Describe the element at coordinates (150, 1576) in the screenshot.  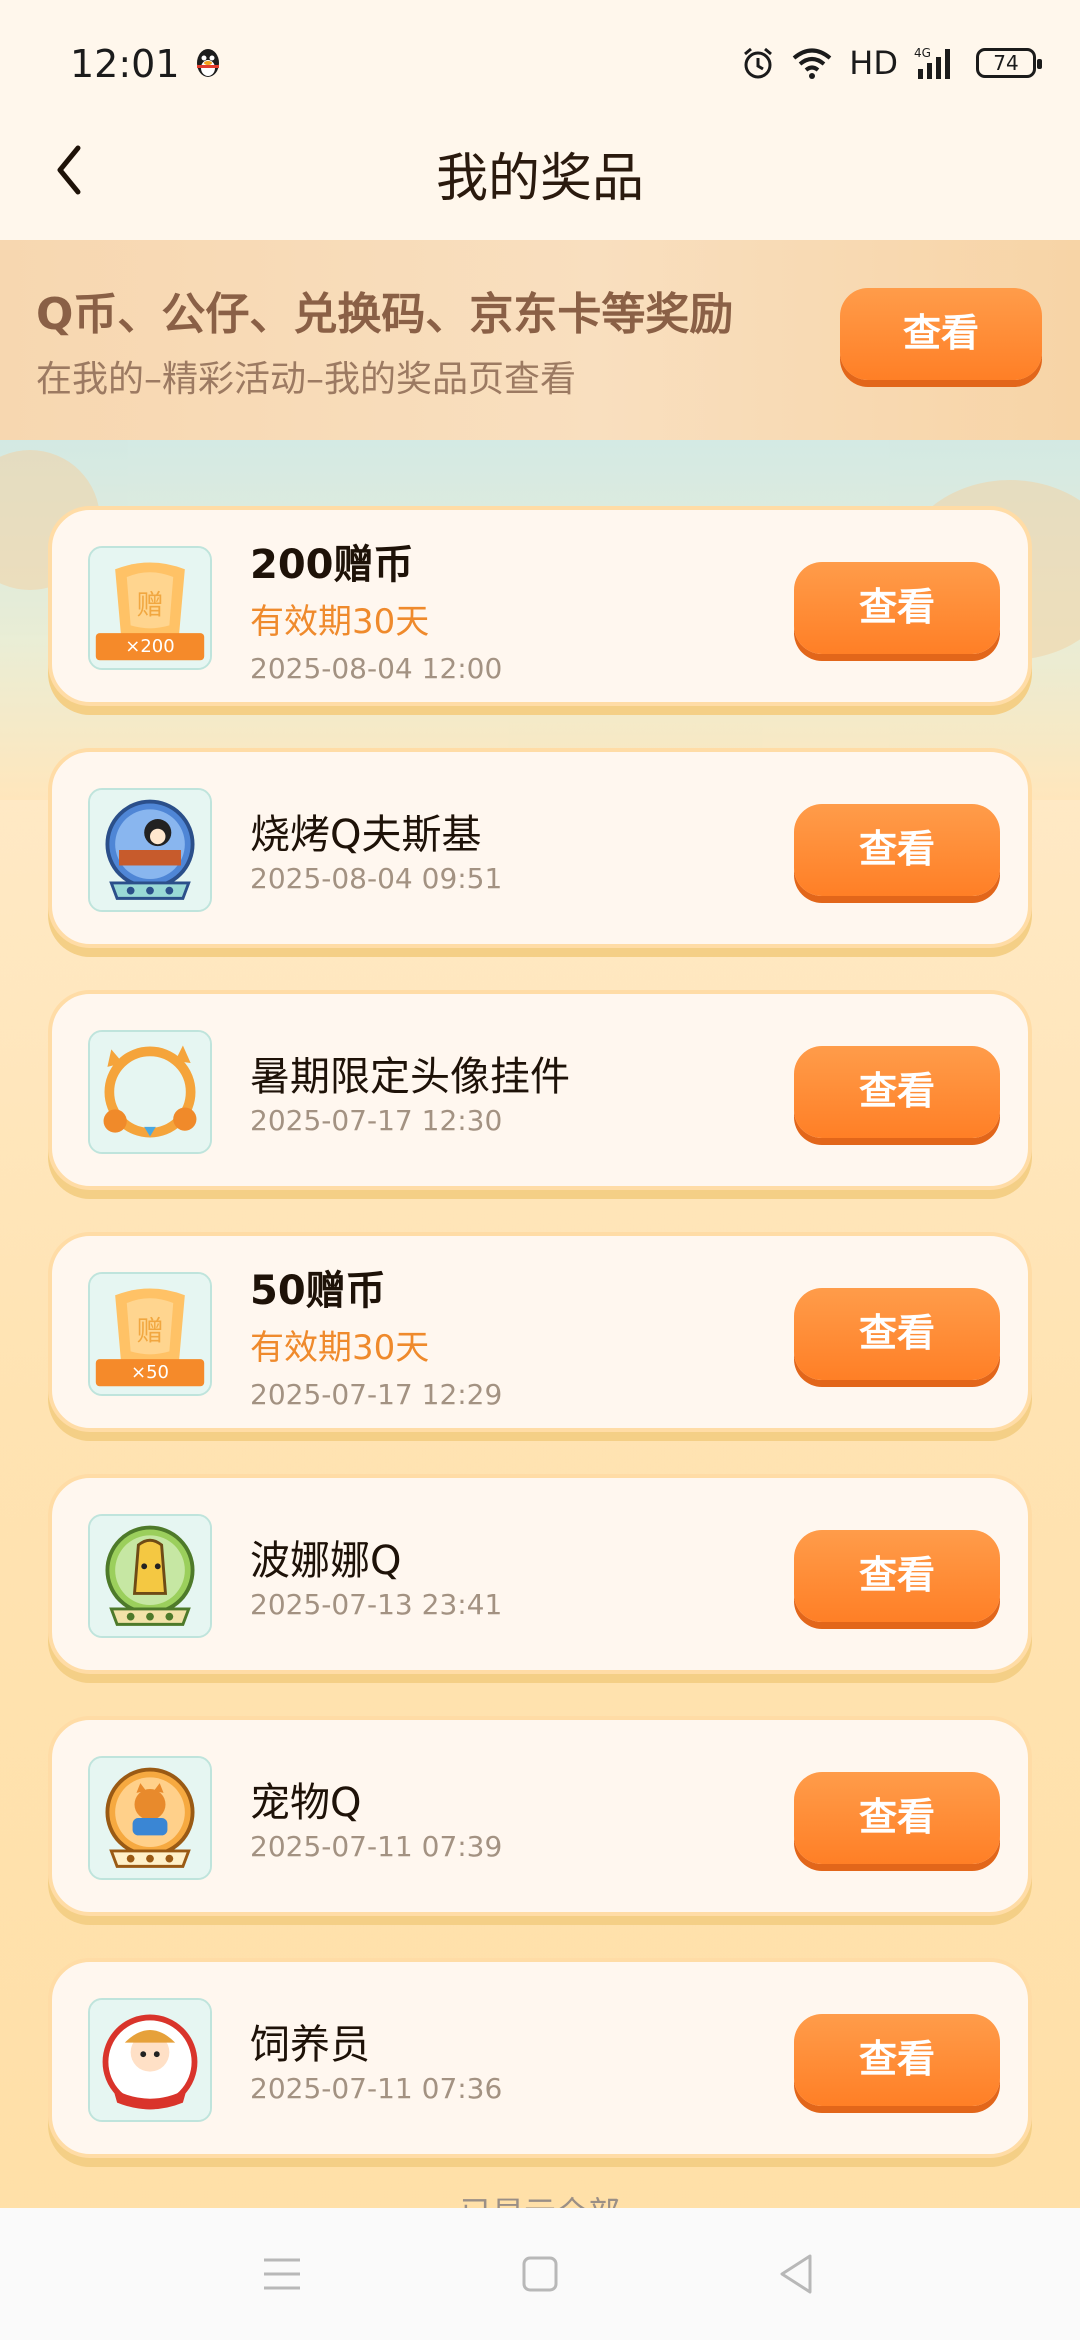
I see `snowglobe-banana-icon` at that location.